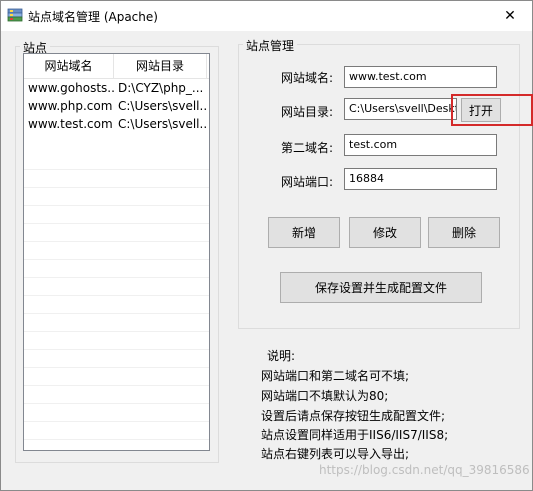  I want to click on close-button: ✕, so click(510, 16).